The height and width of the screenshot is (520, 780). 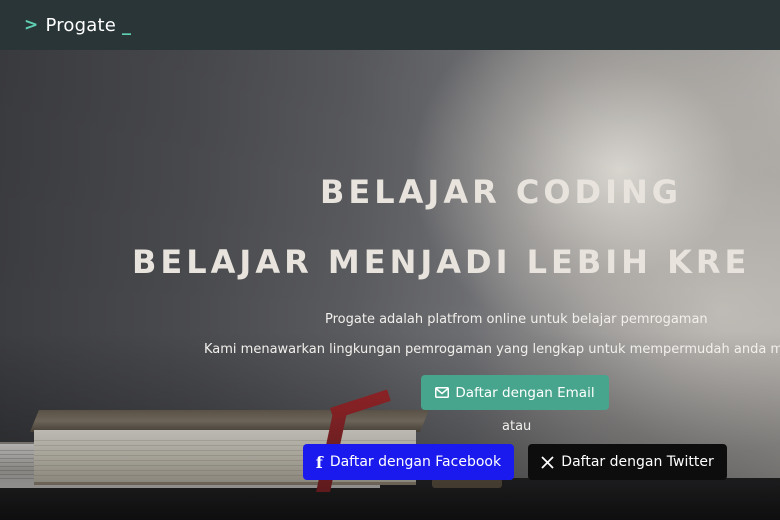 What do you see at coordinates (501, 192) in the screenshot?
I see `hero-headline-1: BELAJAR CODING` at bounding box center [501, 192].